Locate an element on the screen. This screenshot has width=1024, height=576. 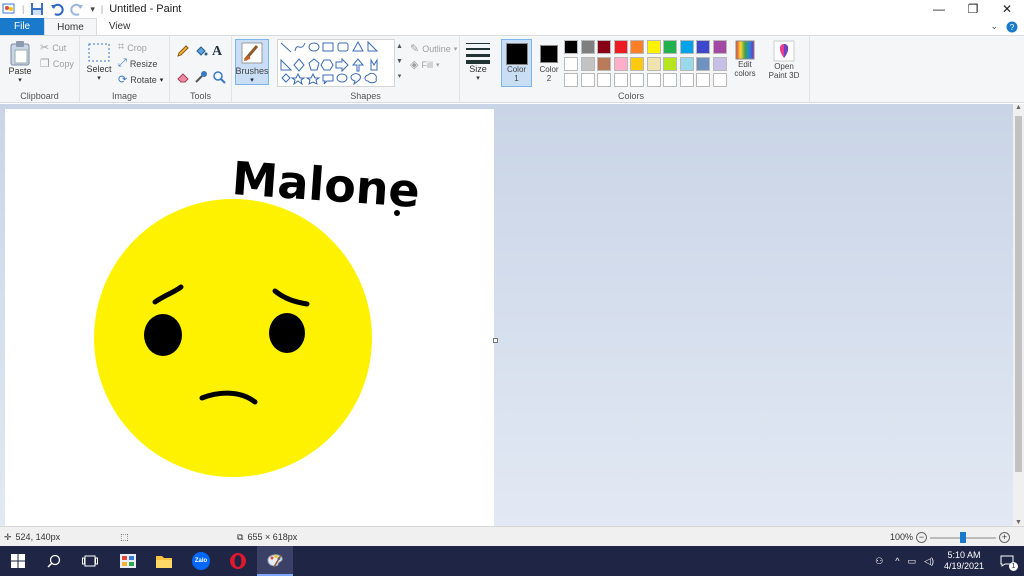
minimize-button: — is located at coordinates (939, 9).